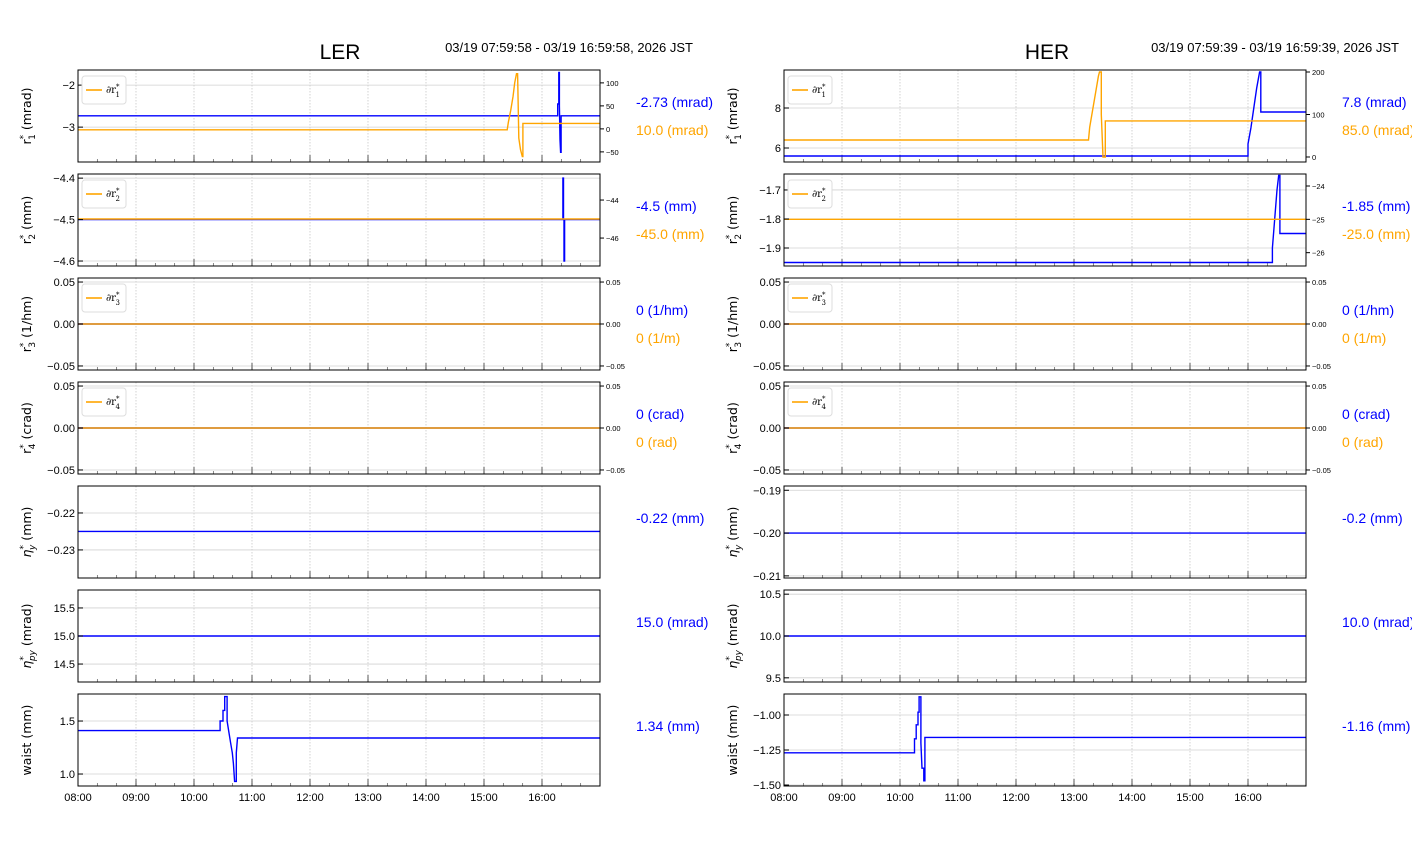  Describe the element at coordinates (670, 234) in the screenshot. I see `readout-value: -45.0 (mm)` at that location.